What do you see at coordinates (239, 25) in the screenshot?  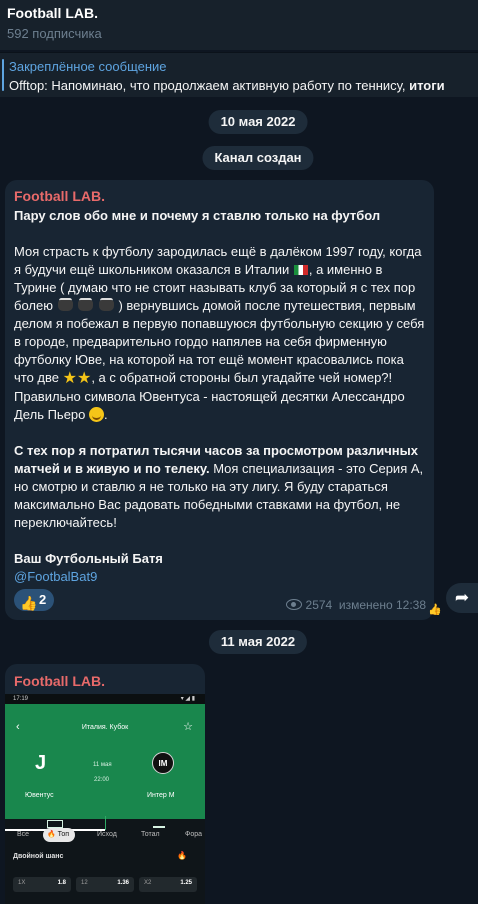 I see `channel-header: Football LAB. 592 подписчика` at bounding box center [239, 25].